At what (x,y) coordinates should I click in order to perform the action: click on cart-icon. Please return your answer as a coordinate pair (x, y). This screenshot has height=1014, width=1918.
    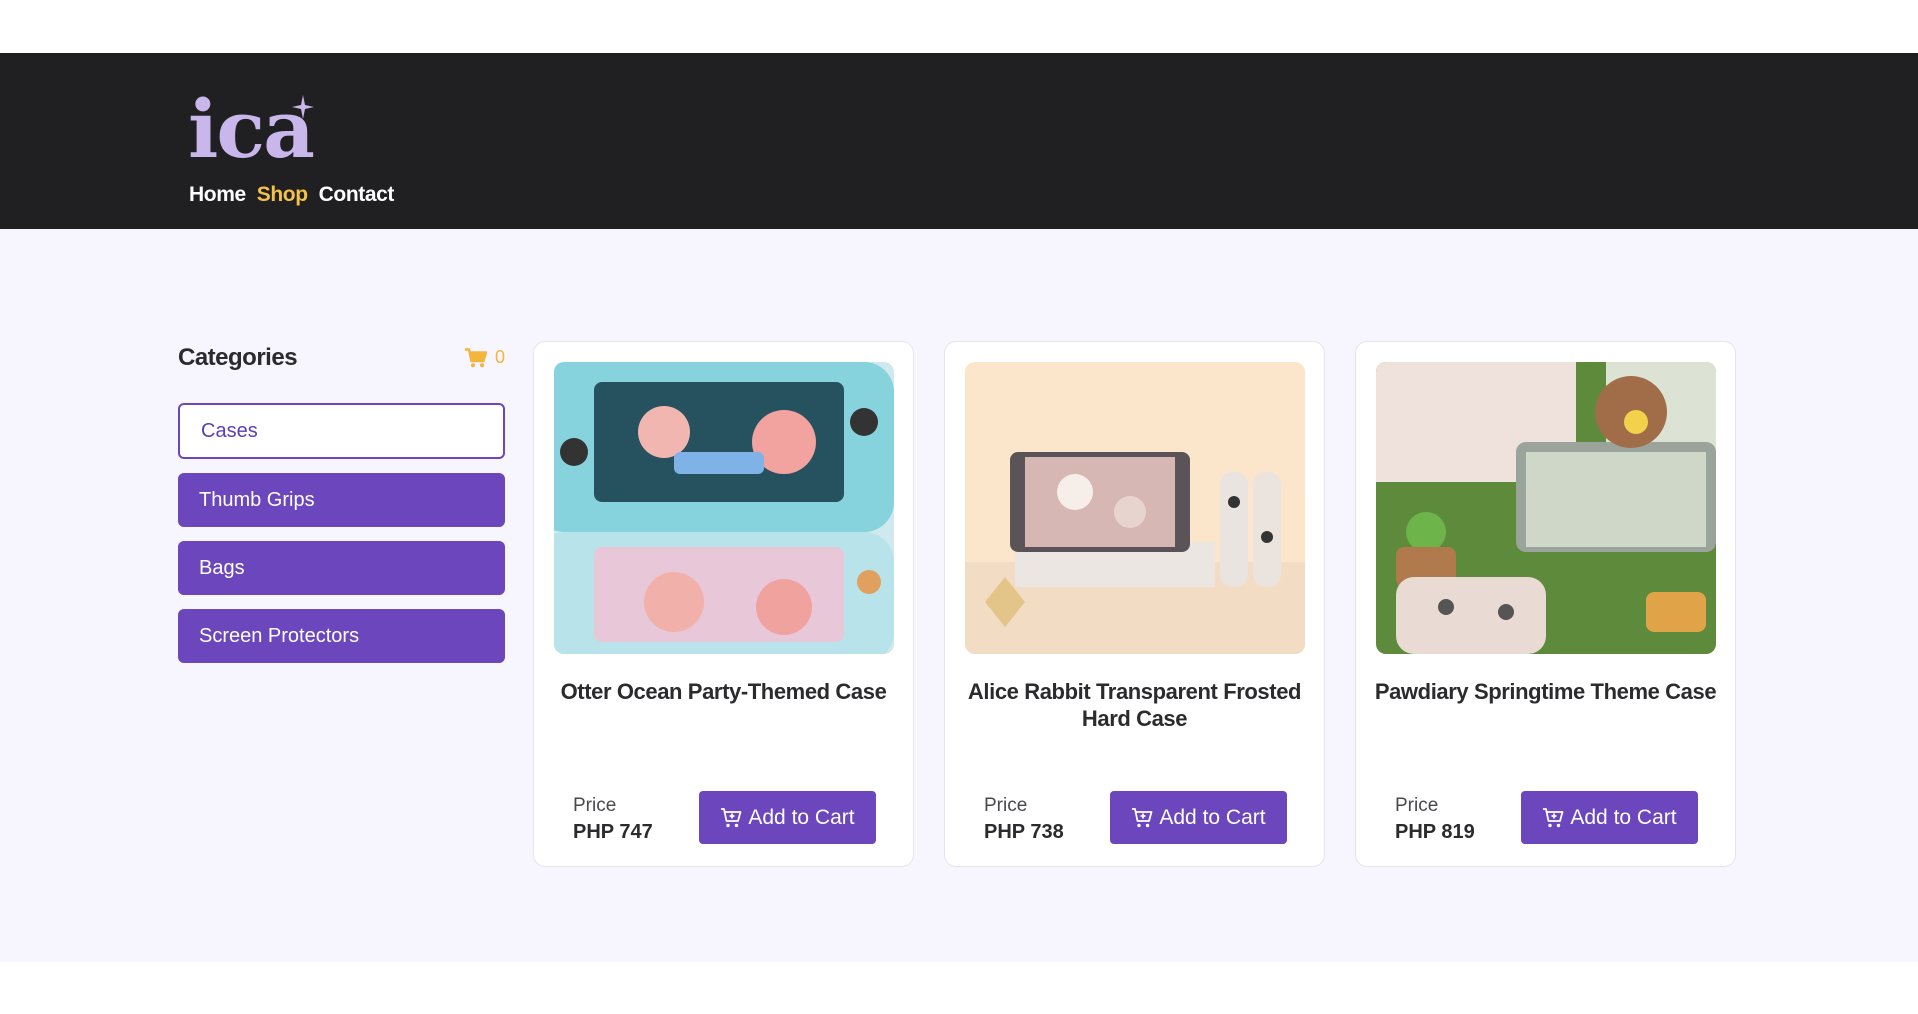
    Looking at the image, I should click on (475, 357).